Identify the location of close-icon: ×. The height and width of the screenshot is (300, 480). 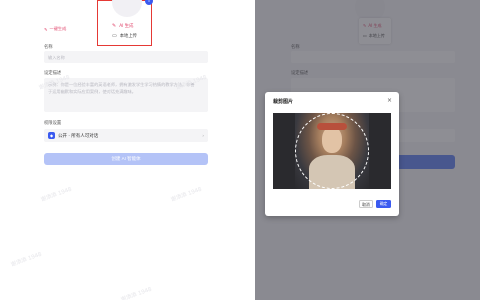
(389, 100).